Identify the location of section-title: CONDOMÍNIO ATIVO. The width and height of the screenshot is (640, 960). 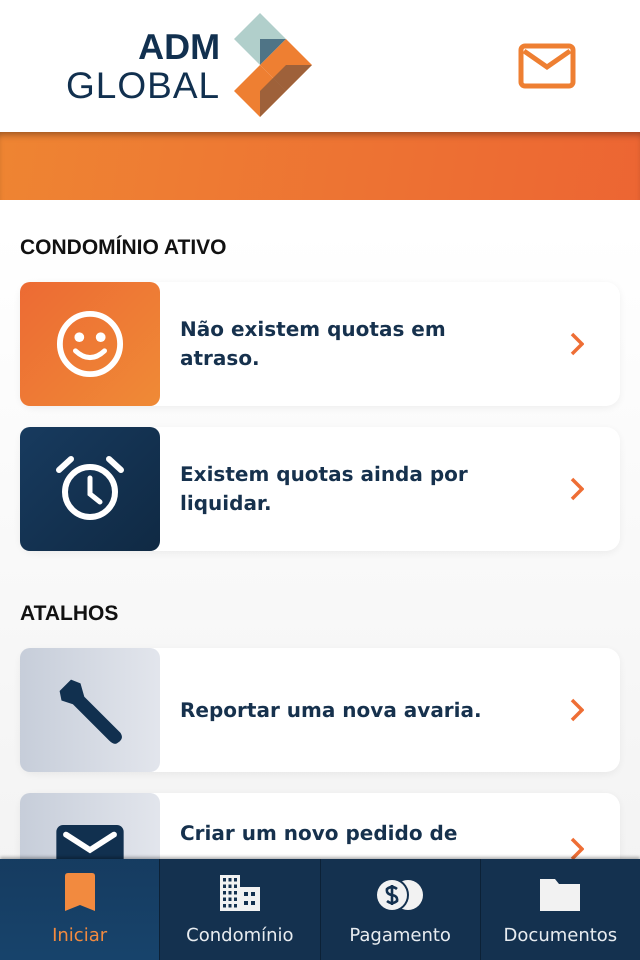
(124, 248).